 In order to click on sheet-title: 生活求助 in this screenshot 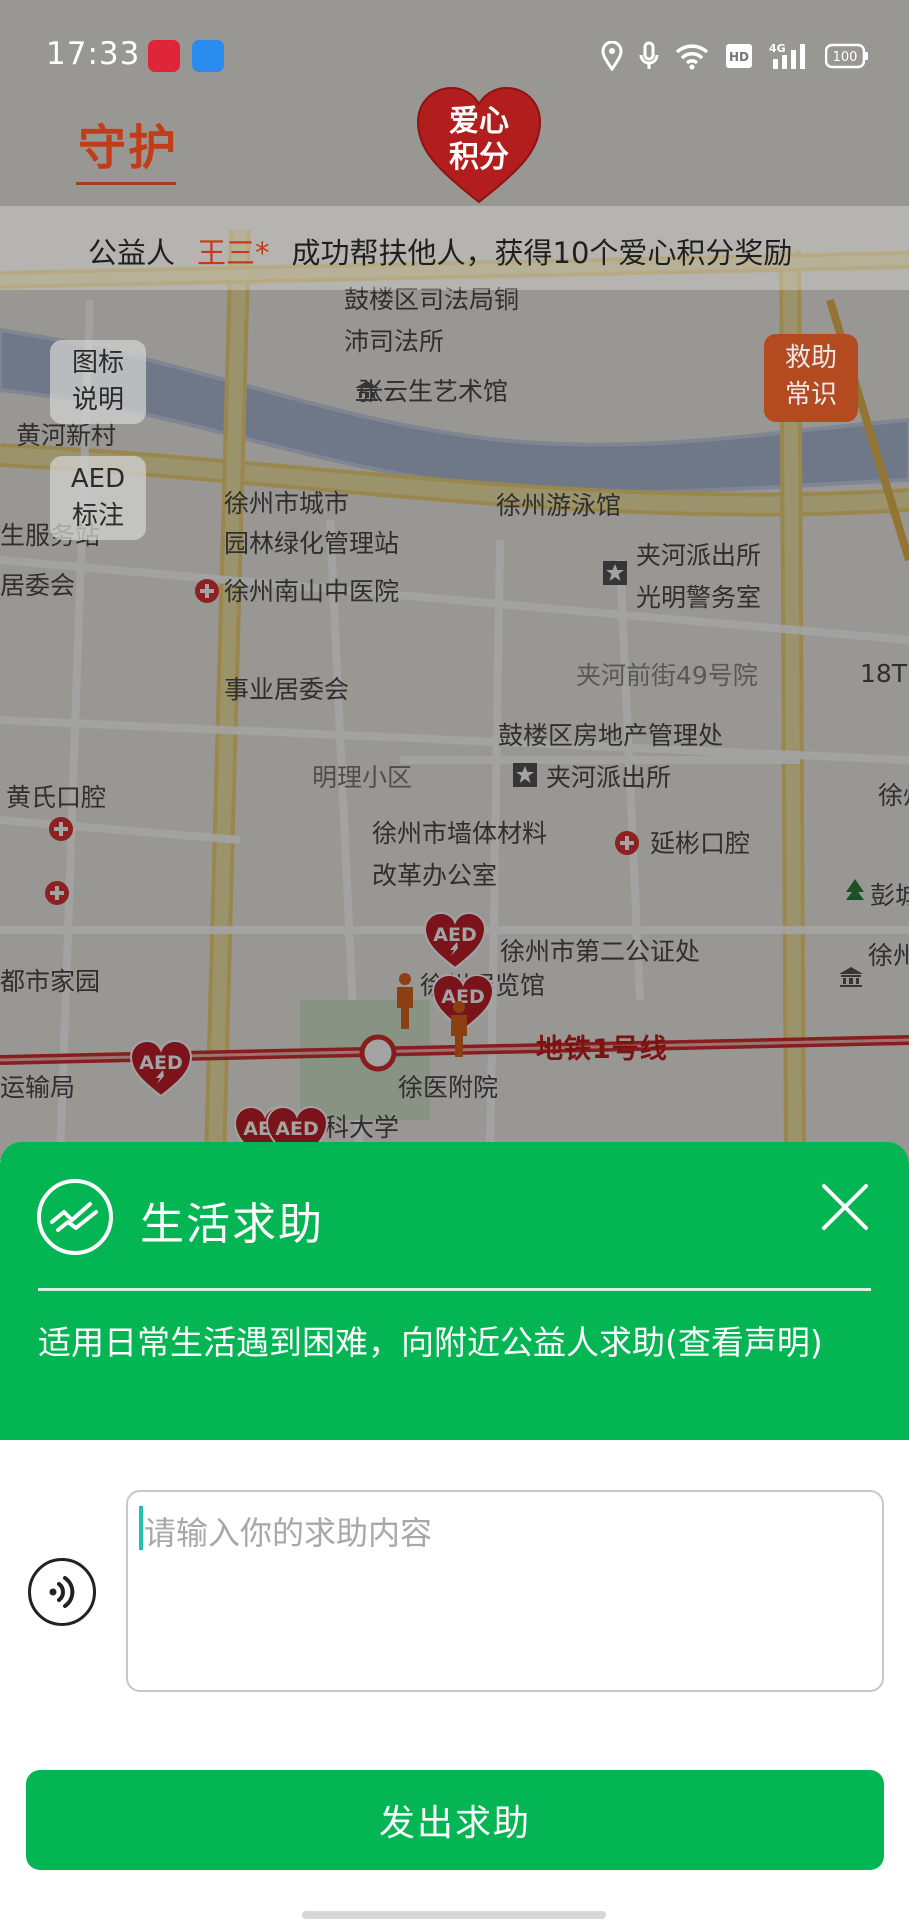, I will do `click(232, 1224)`.